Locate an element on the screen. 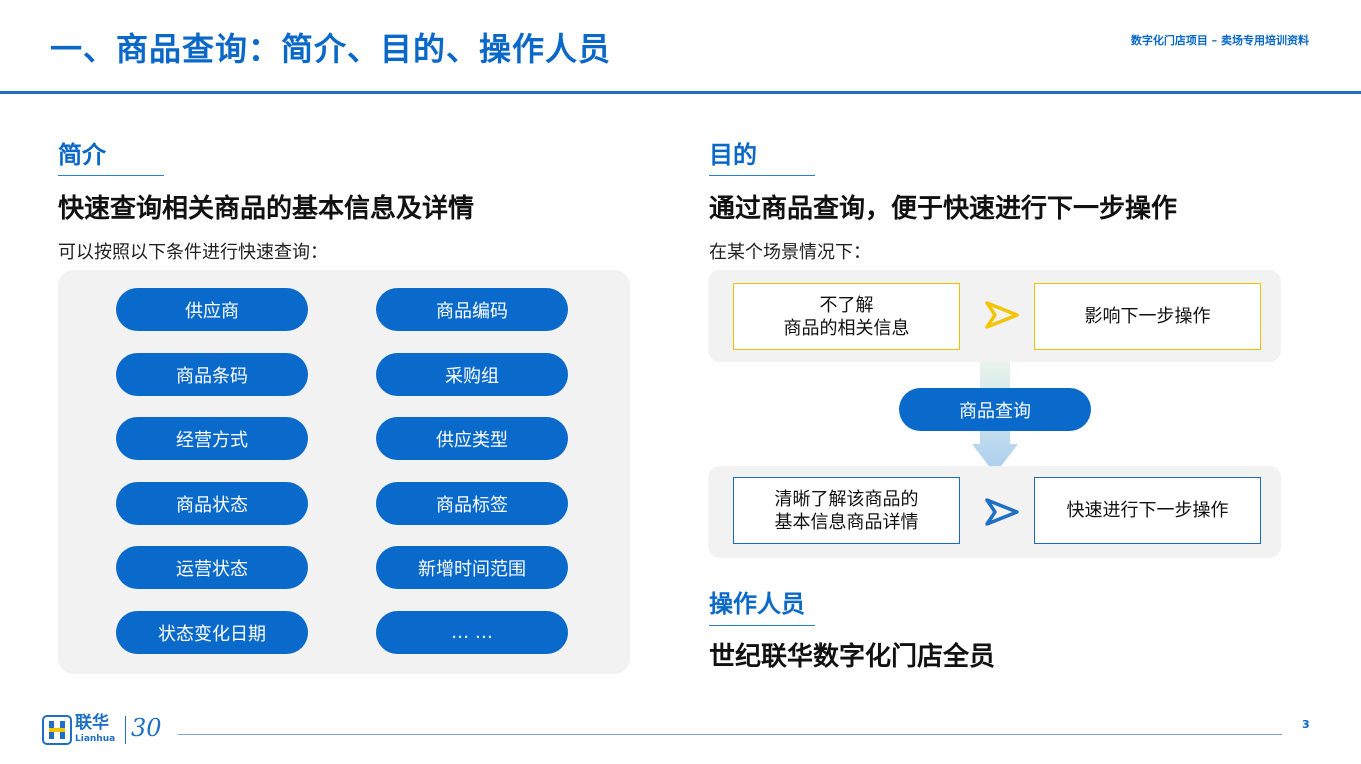  intro-headline: 快速查询相关商品的基本信息及详情 is located at coordinates (266, 209).